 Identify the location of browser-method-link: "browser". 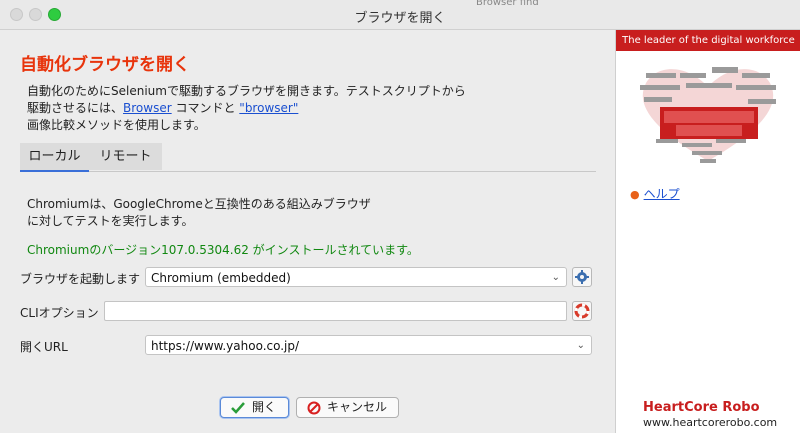
(268, 108).